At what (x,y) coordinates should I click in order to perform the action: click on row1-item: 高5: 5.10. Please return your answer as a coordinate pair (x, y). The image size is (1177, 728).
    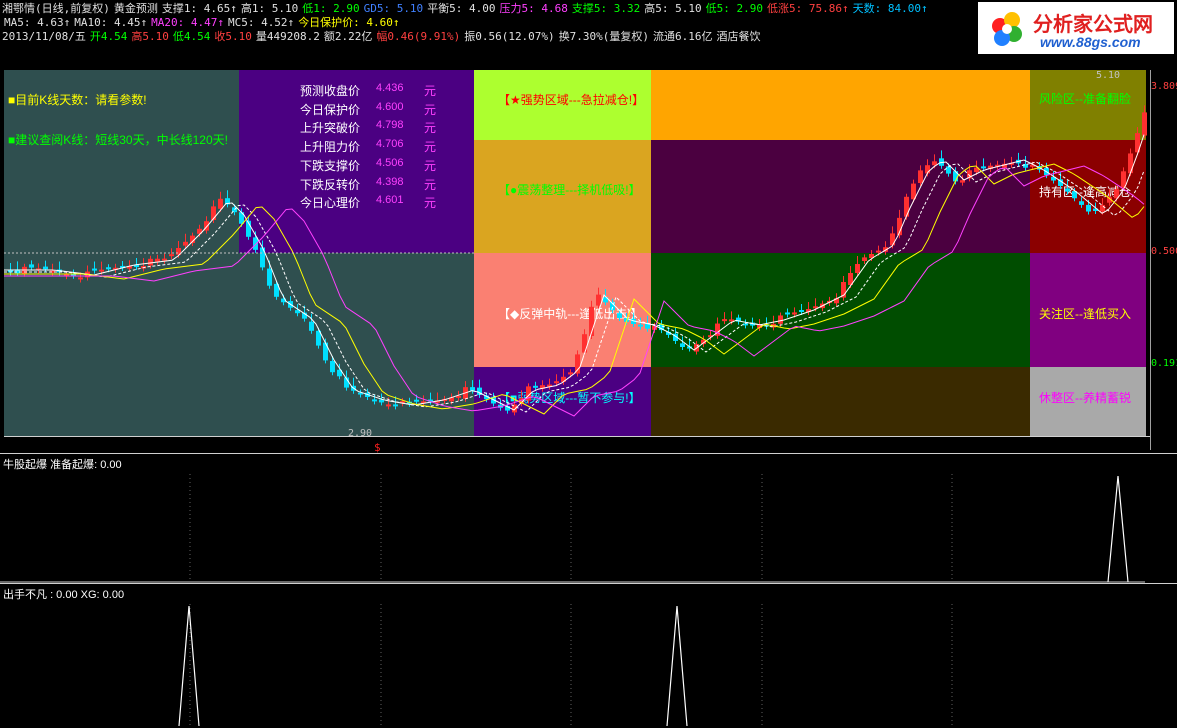
    Looking at the image, I should click on (673, 8).